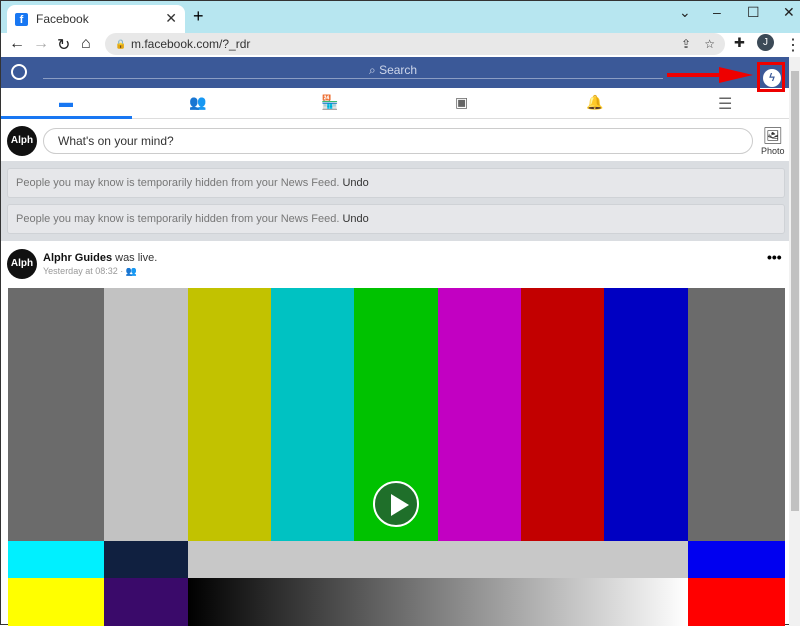 The height and width of the screenshot is (626, 800). Describe the element at coordinates (41, 44) in the screenshot. I see `forward-icon: →` at that location.